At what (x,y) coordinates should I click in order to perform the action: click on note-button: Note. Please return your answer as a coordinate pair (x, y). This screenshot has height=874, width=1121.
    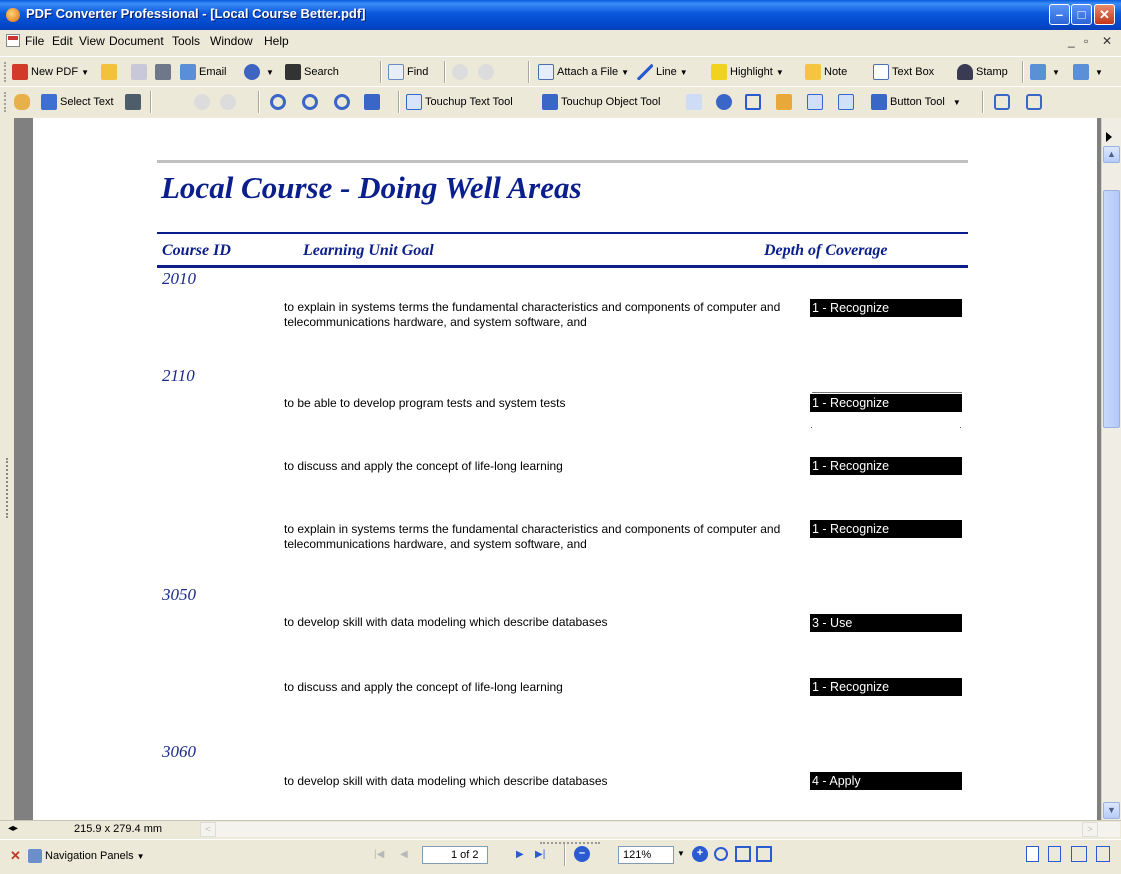
    Looking at the image, I should click on (826, 72).